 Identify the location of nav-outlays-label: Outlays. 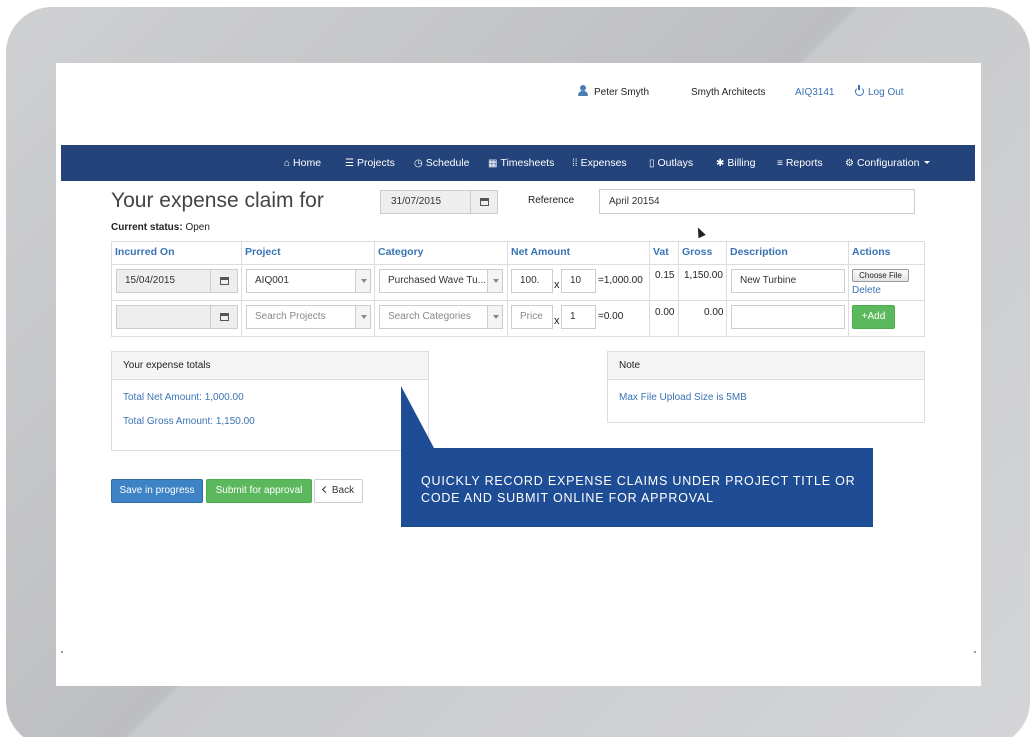
(675, 163).